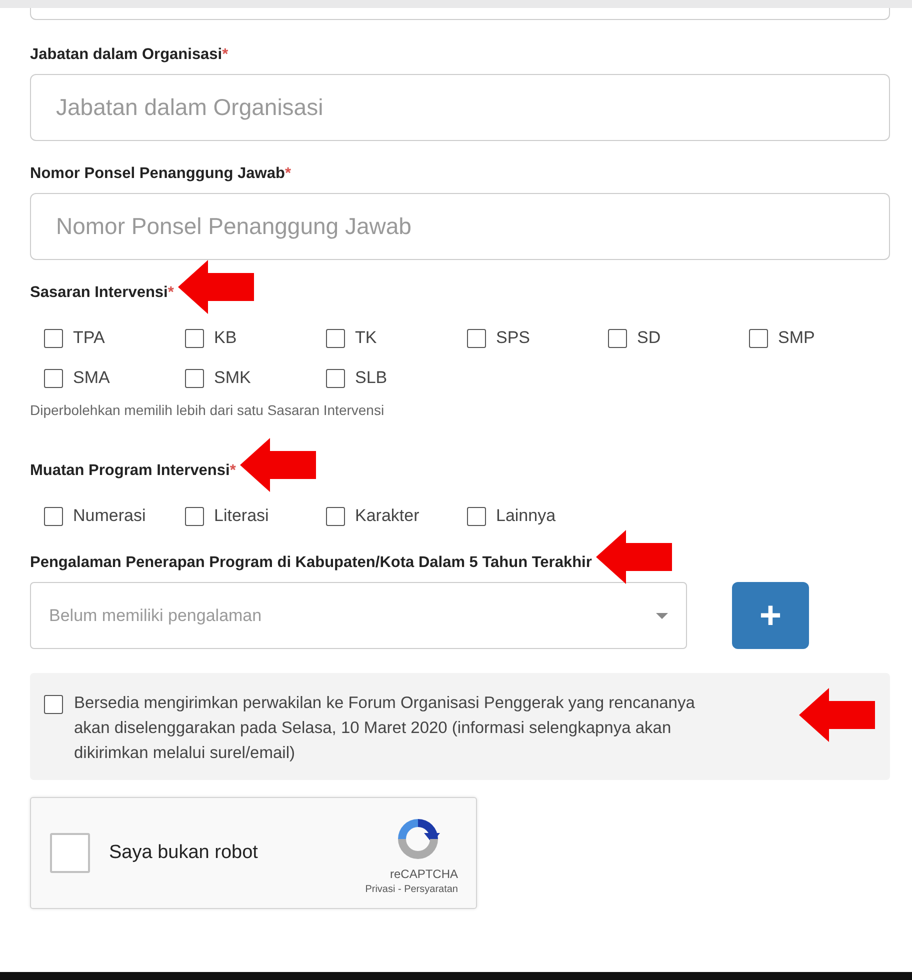 The image size is (912, 980). Describe the element at coordinates (649, 338) in the screenshot. I see `checkbox-label: SD` at that location.